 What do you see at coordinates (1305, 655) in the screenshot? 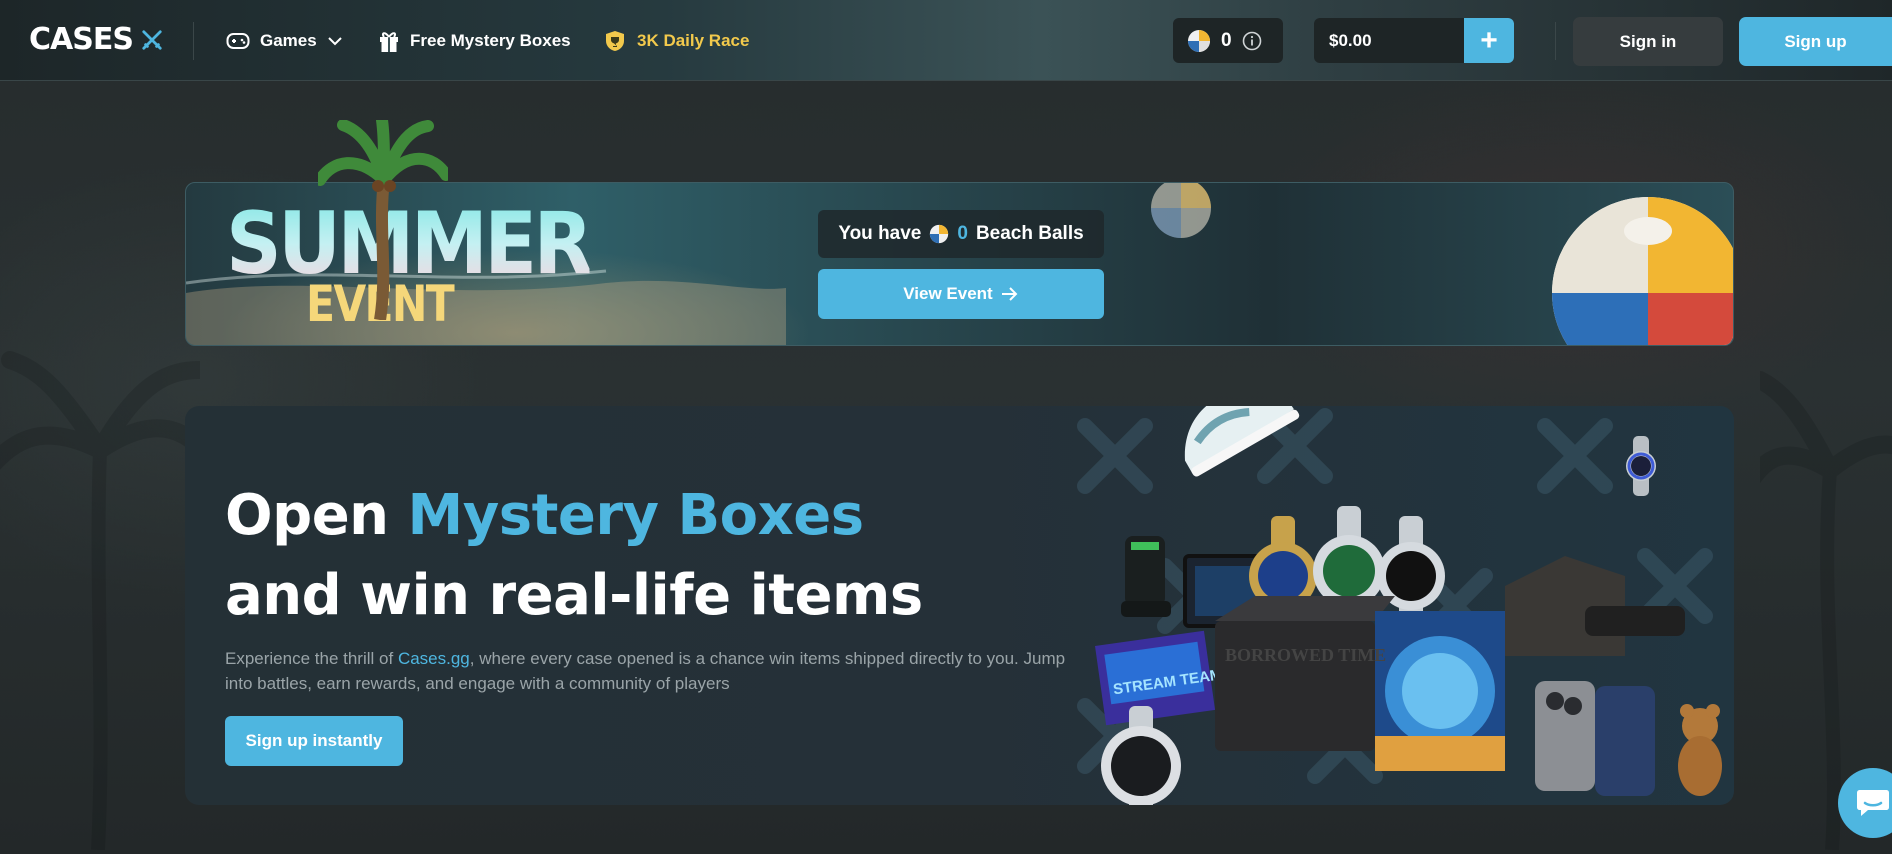
I see `borrowed-time-box-label: BORROWED TIME` at bounding box center [1305, 655].